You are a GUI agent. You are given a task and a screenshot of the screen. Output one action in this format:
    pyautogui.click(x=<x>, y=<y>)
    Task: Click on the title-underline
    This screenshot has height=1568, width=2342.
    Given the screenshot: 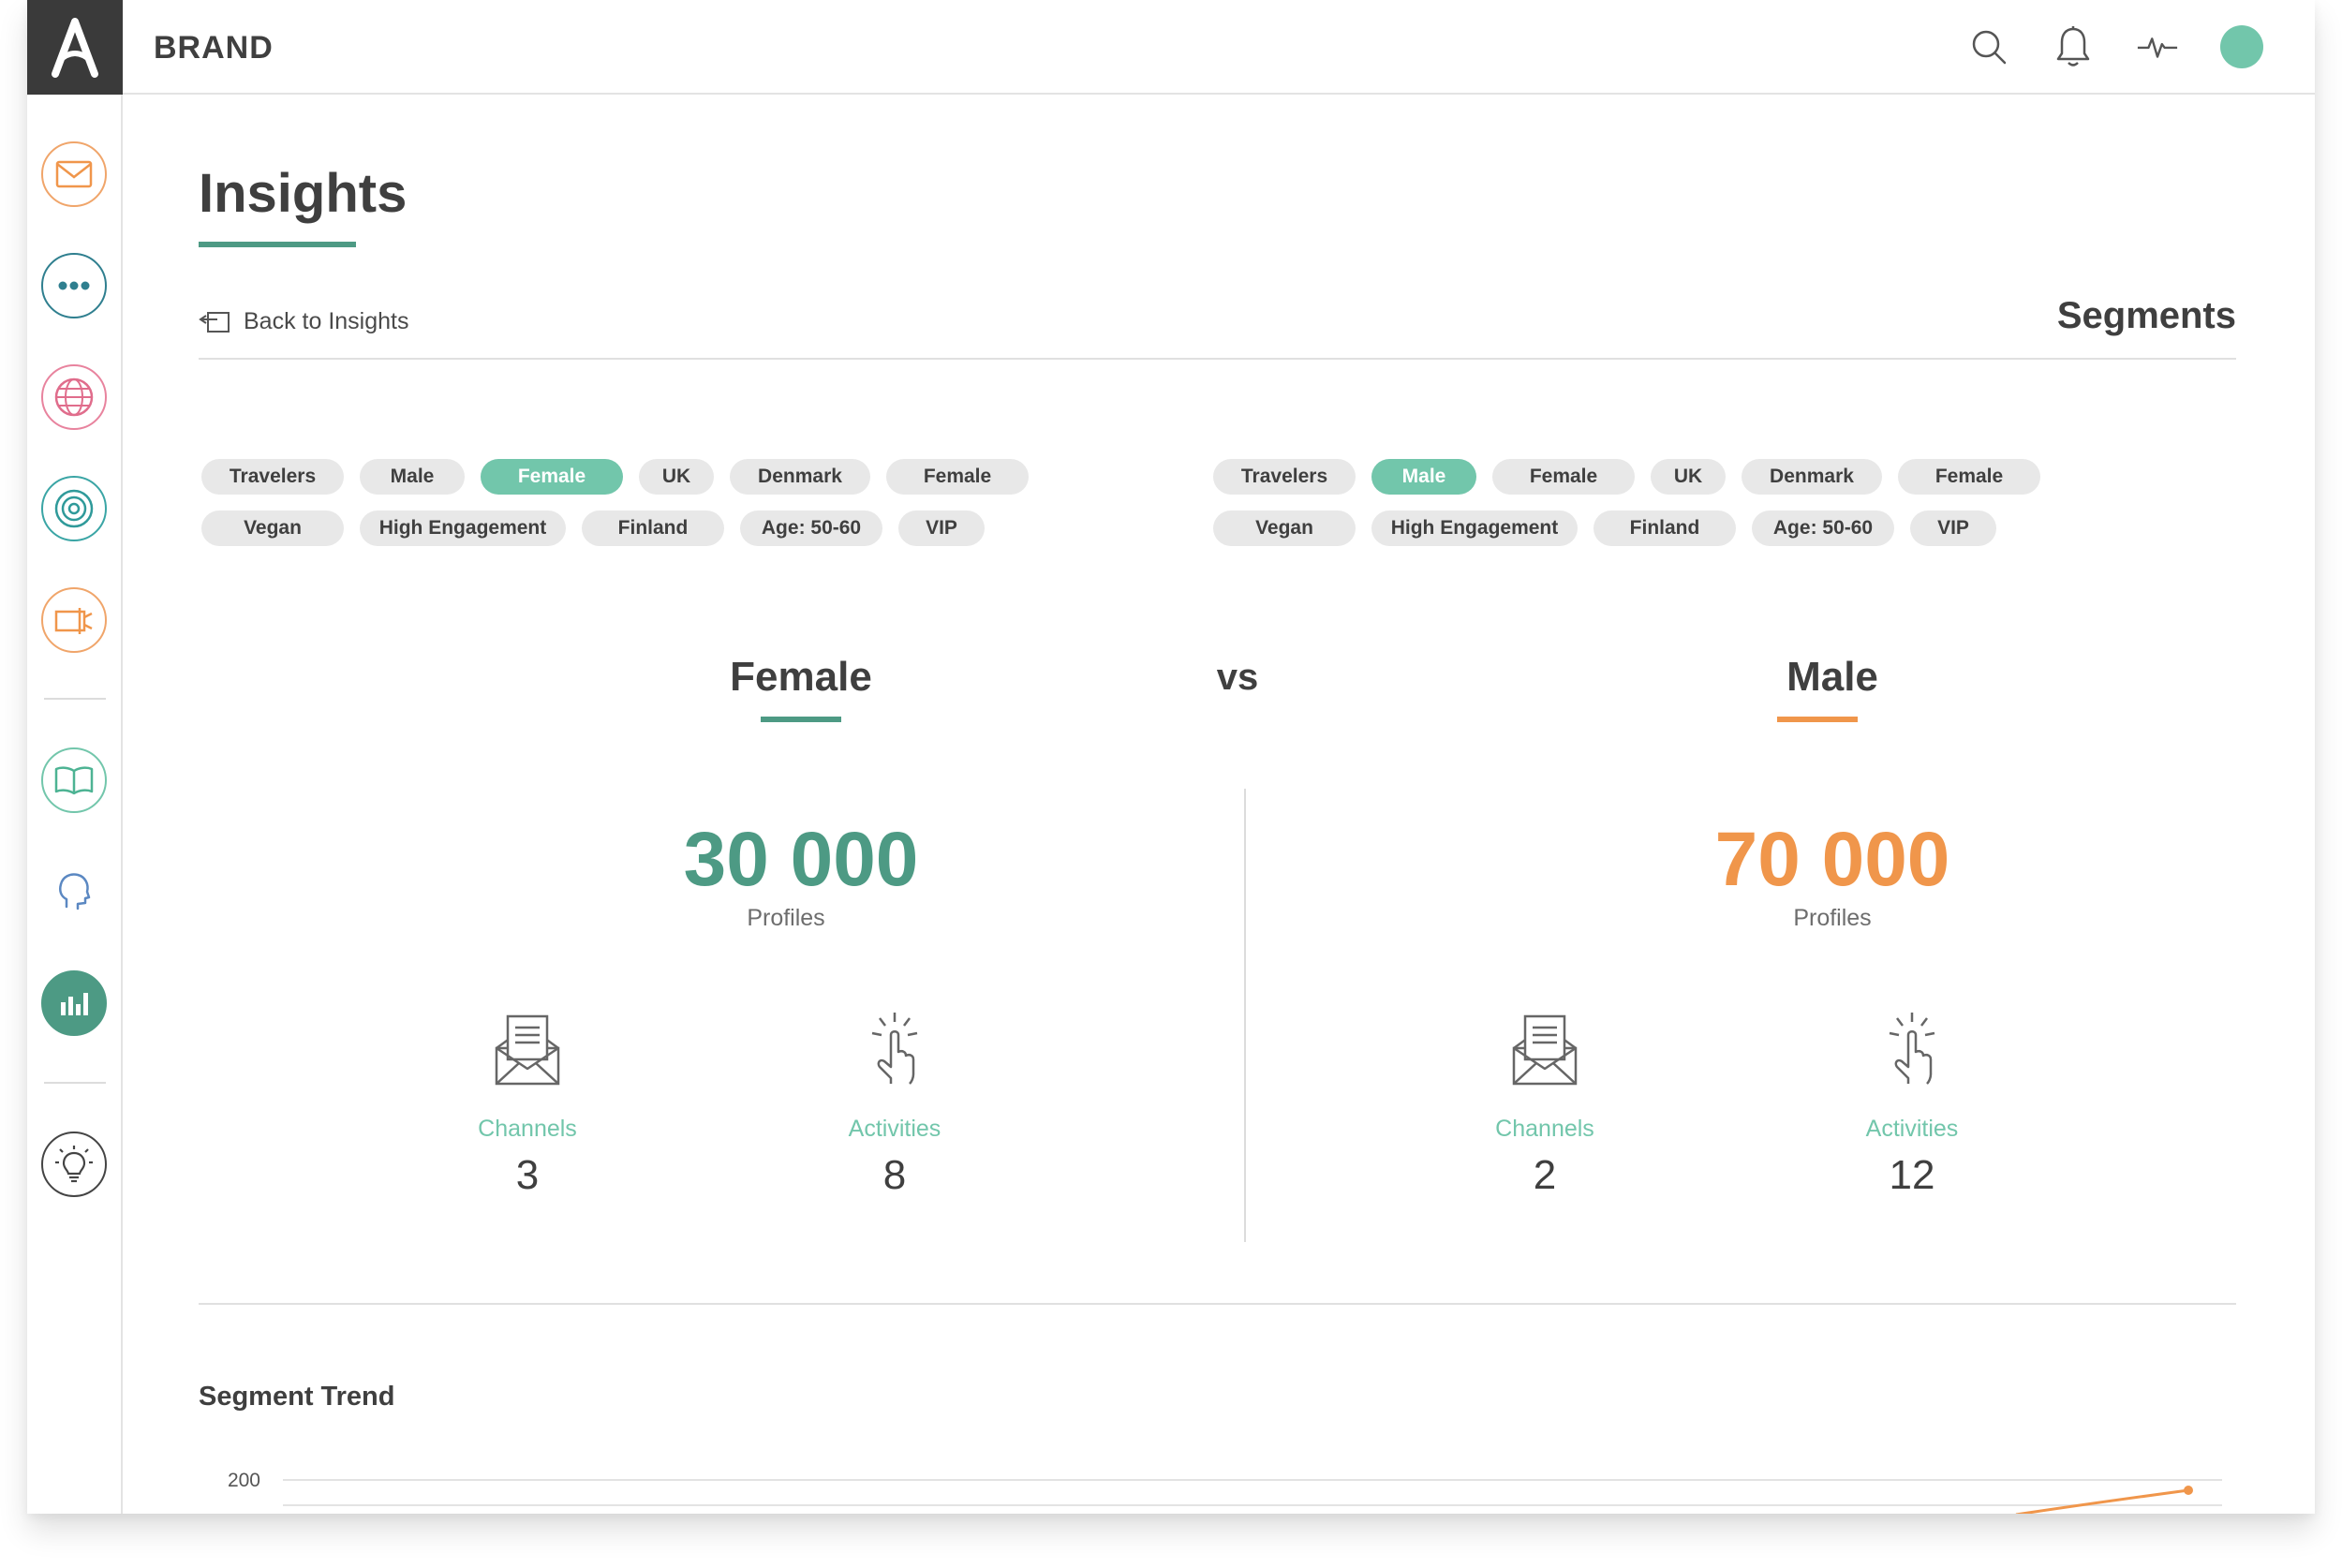 What is the action you would take?
    pyautogui.click(x=277, y=244)
    